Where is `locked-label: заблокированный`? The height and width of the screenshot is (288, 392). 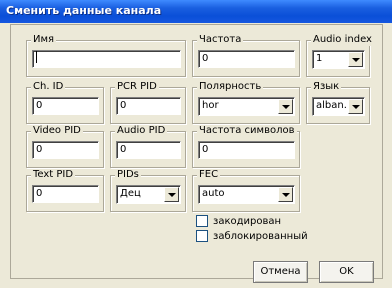
locked-label: заблокированный is located at coordinates (260, 236).